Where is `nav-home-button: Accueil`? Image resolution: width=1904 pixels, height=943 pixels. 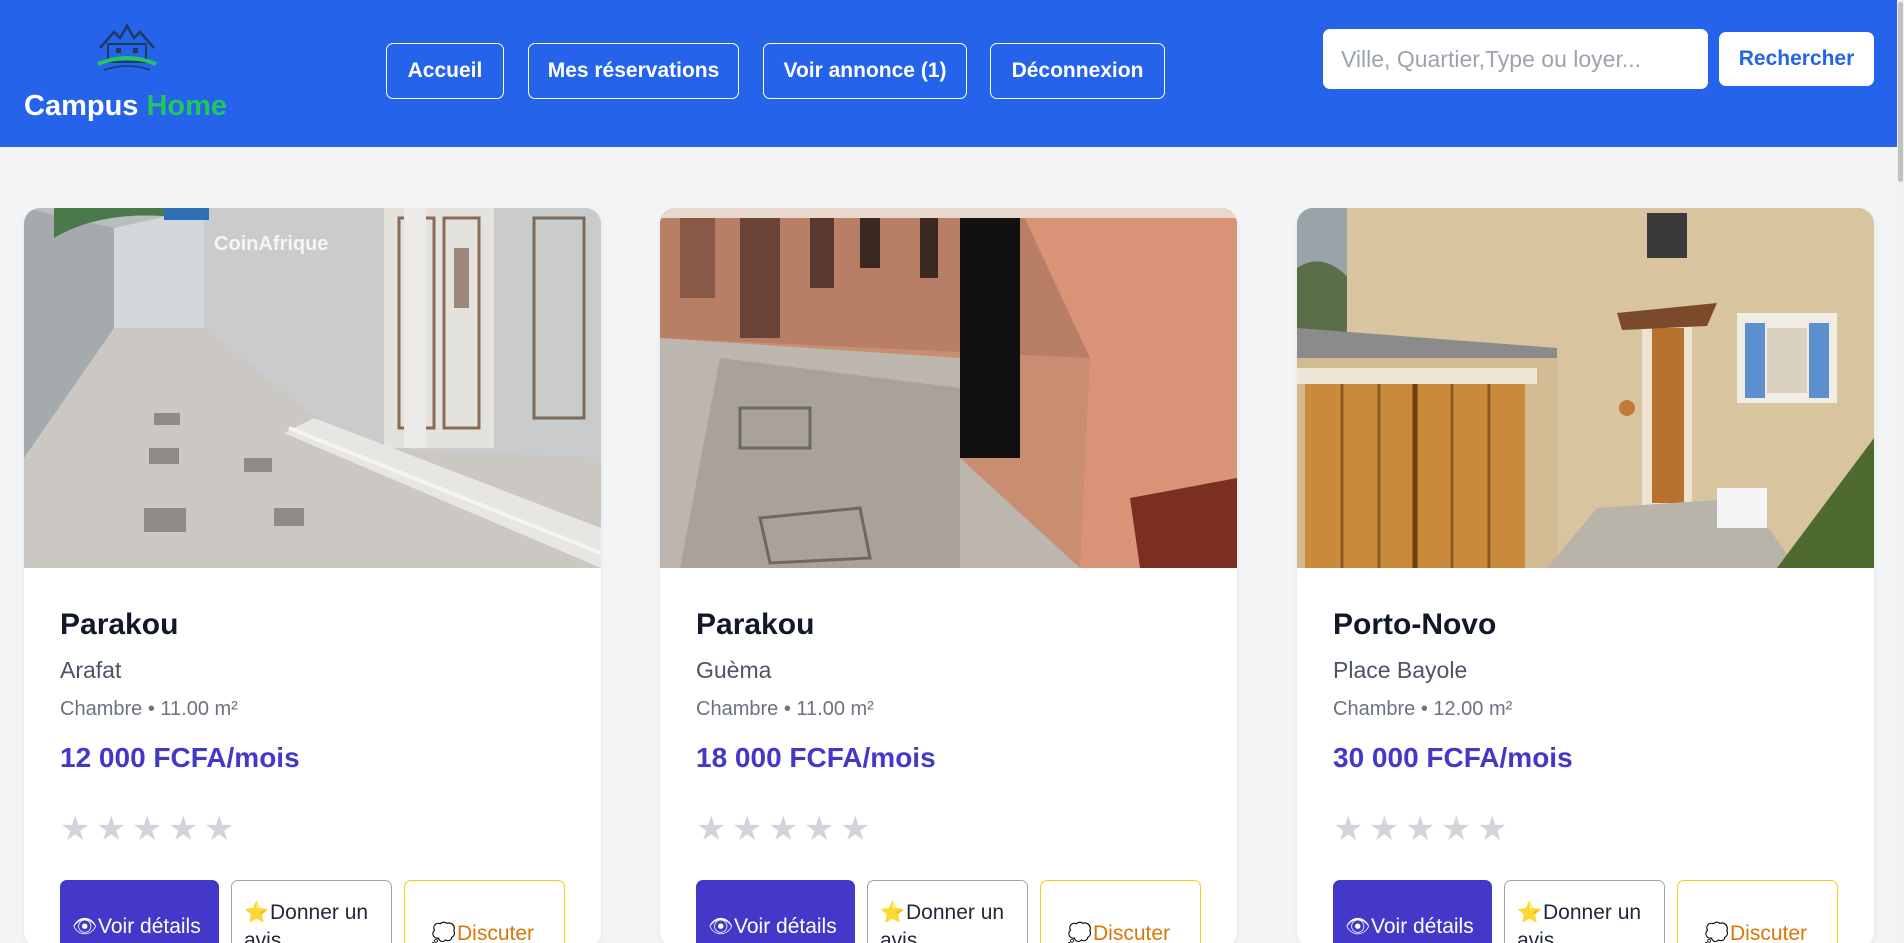
nav-home-button: Accueil is located at coordinates (445, 71).